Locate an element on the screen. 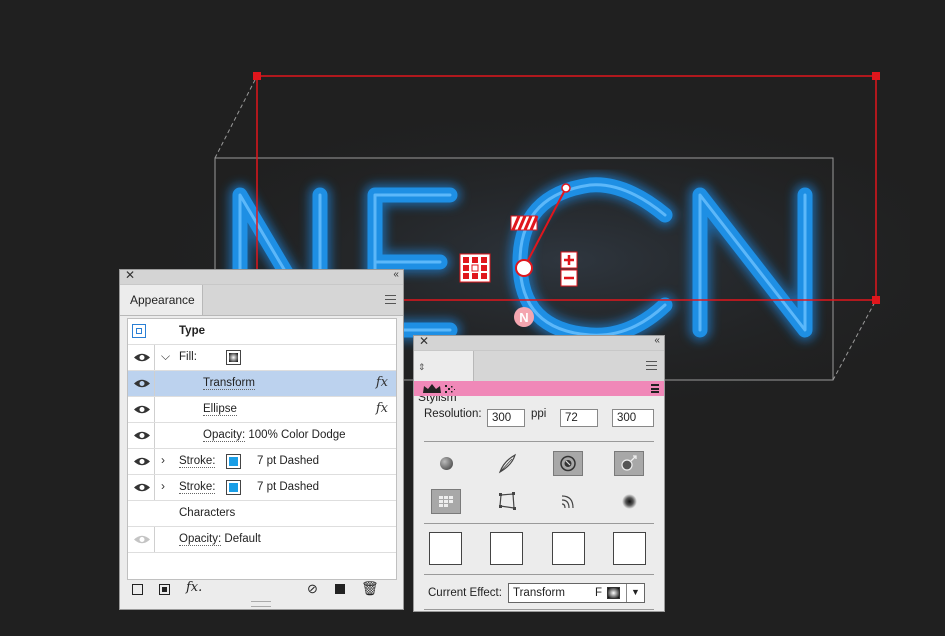 The image size is (945, 636). reference-point-grid-icon is located at coordinates (475, 268).